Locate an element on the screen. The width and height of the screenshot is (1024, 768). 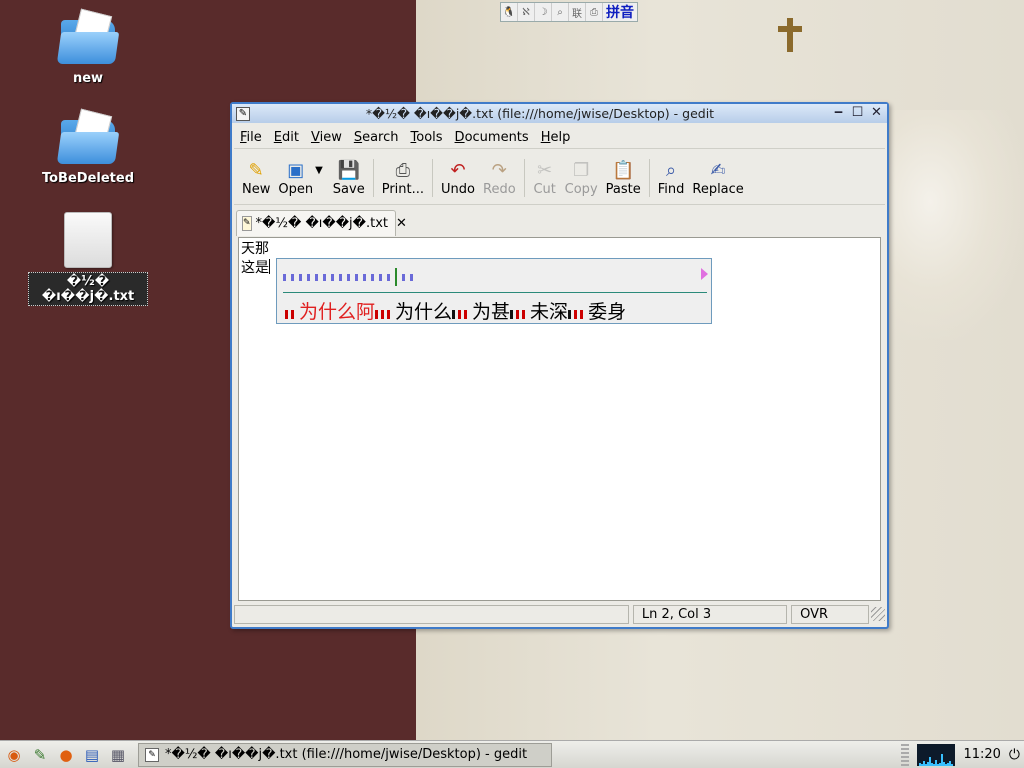
ime-candidate: 为什么 is located at coordinates (413, 310).